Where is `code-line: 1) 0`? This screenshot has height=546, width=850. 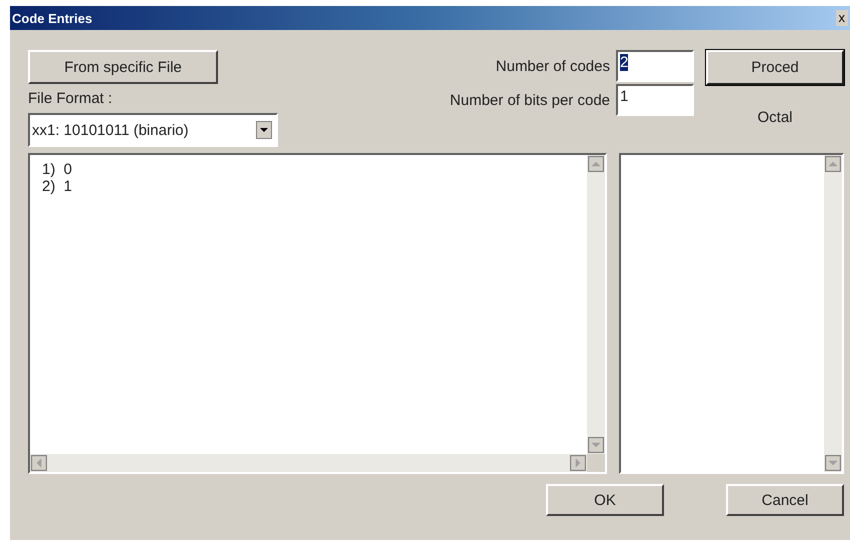 code-line: 1) 0 is located at coordinates (58, 169).